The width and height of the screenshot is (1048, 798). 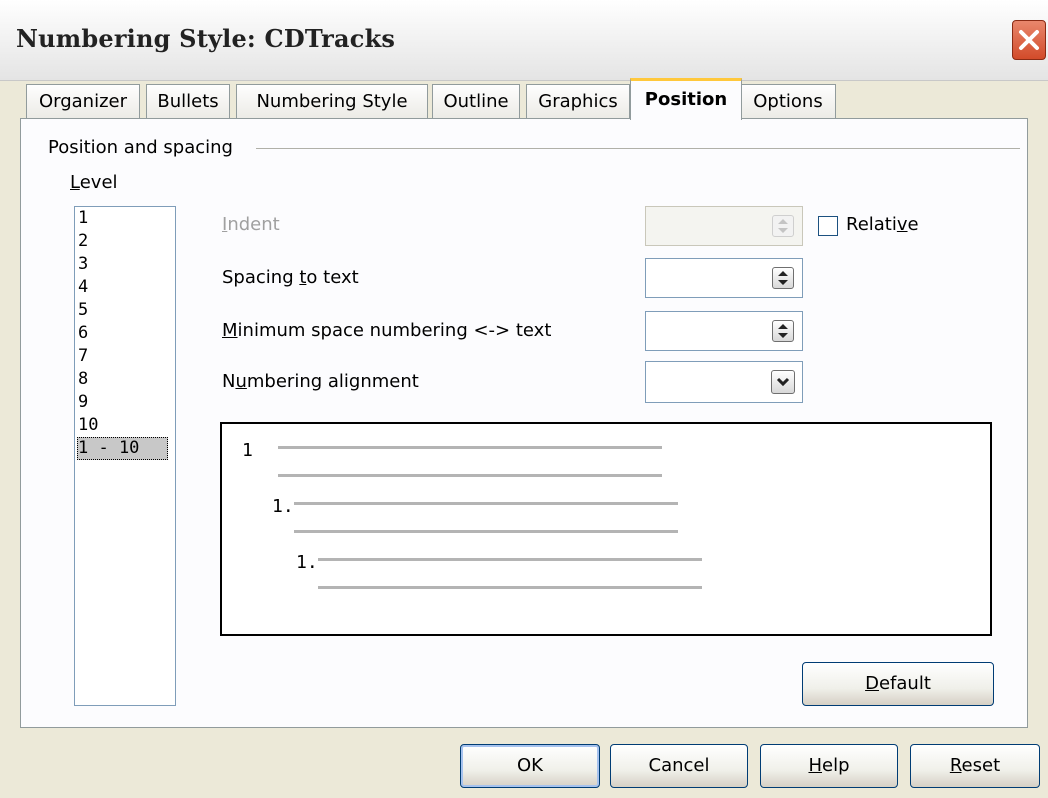 What do you see at coordinates (125, 379) in the screenshot?
I see `level-item-8: 8` at bounding box center [125, 379].